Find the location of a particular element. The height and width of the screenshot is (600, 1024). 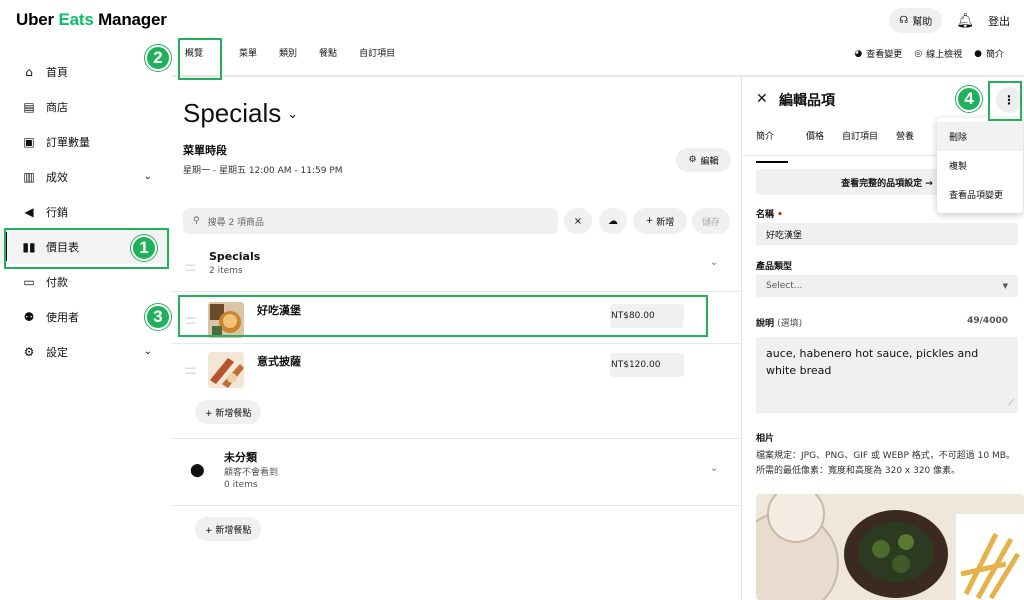

menu-item-delete: 刪除 is located at coordinates (980, 136).